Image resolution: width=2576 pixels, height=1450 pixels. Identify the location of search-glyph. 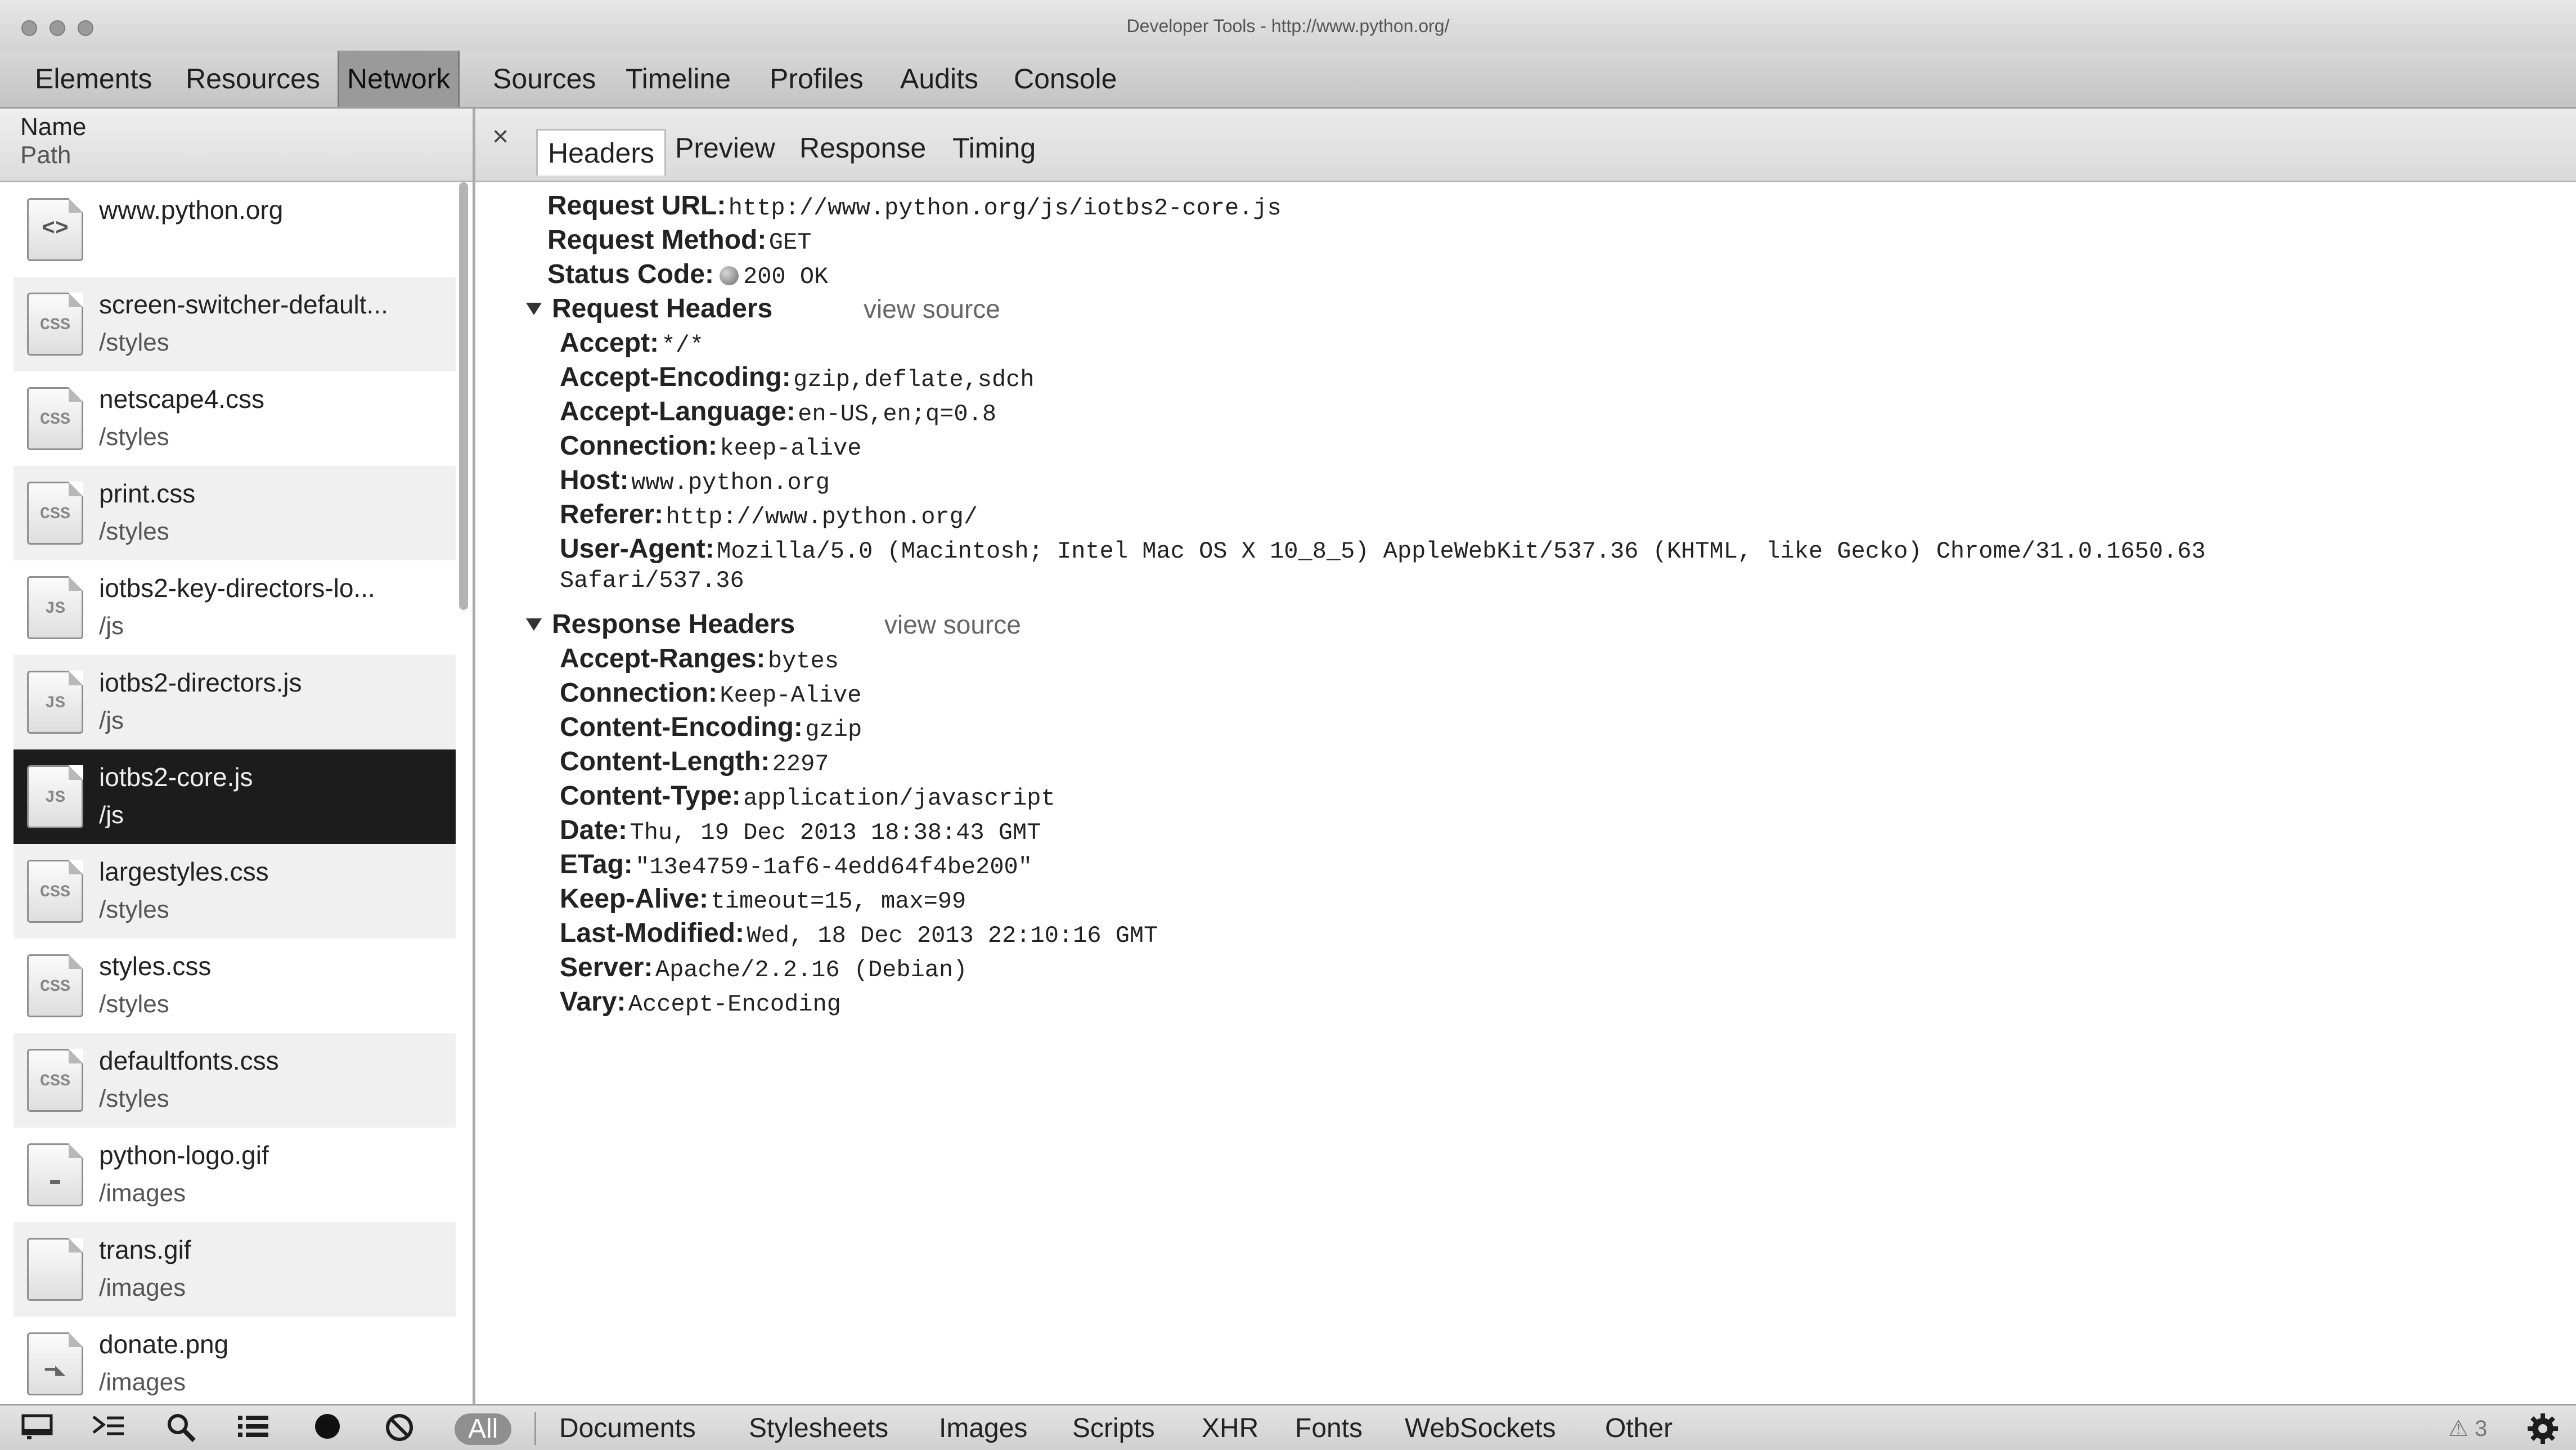
(182, 1428).